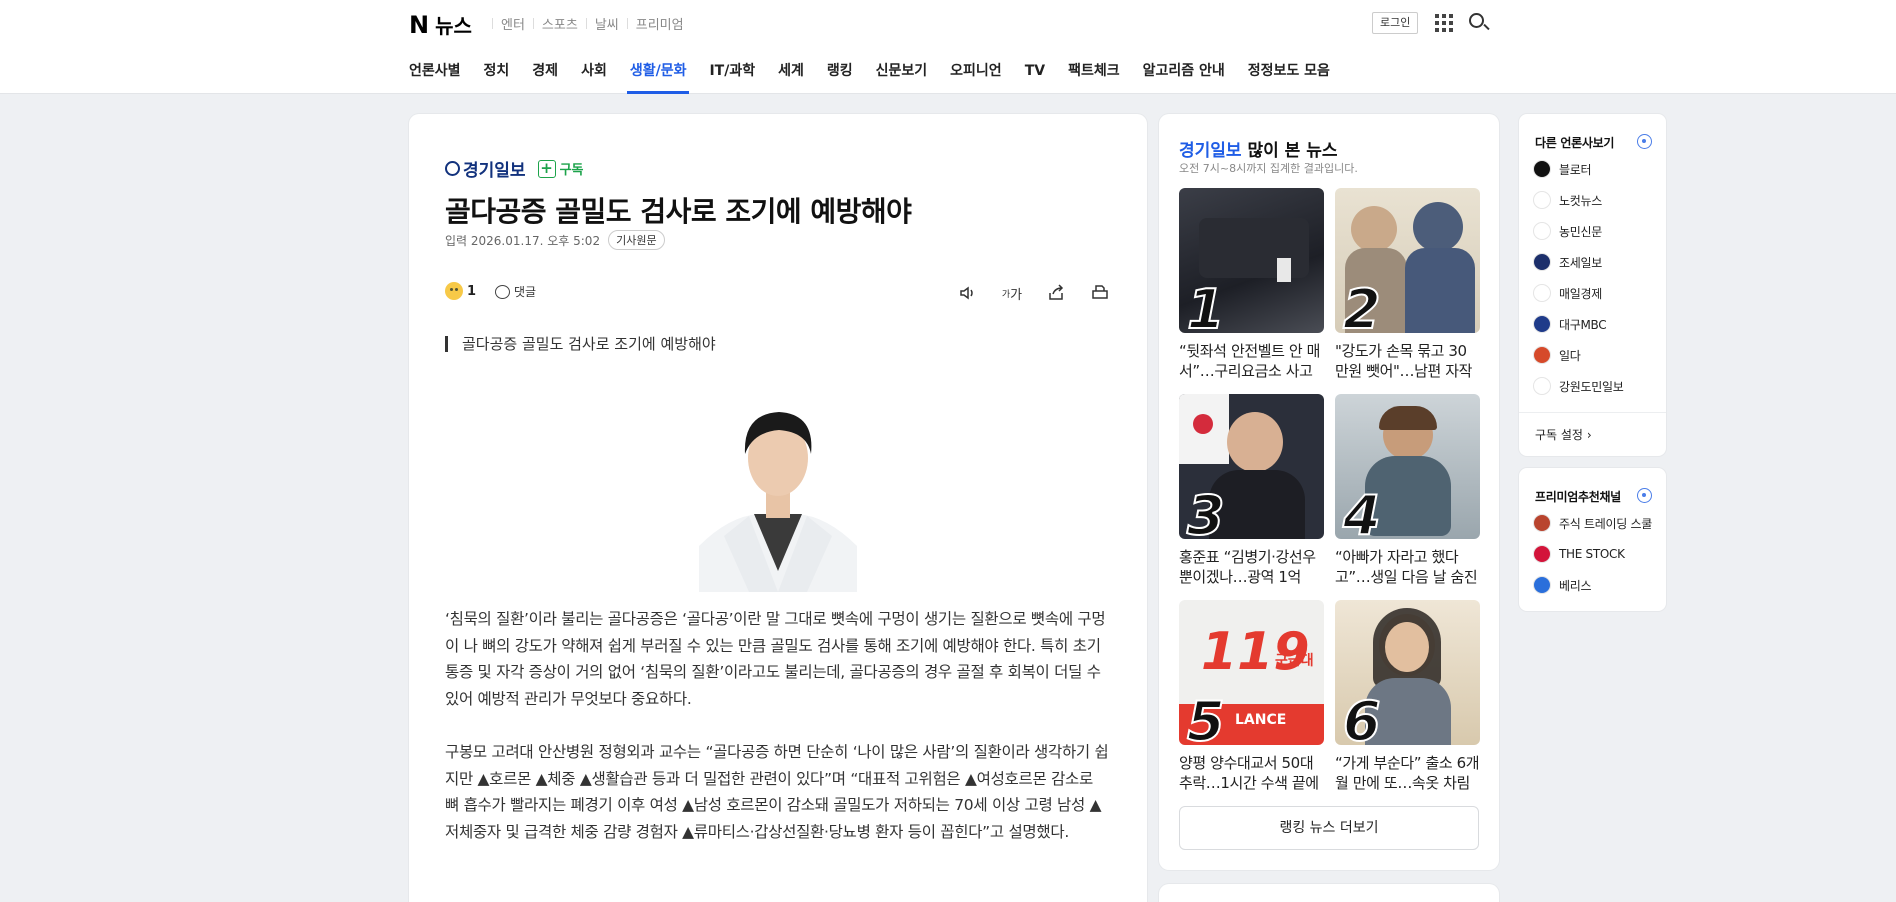  Describe the element at coordinates (658, 75) in the screenshot. I see `nav-item-life-culture: 생활/문화` at that location.